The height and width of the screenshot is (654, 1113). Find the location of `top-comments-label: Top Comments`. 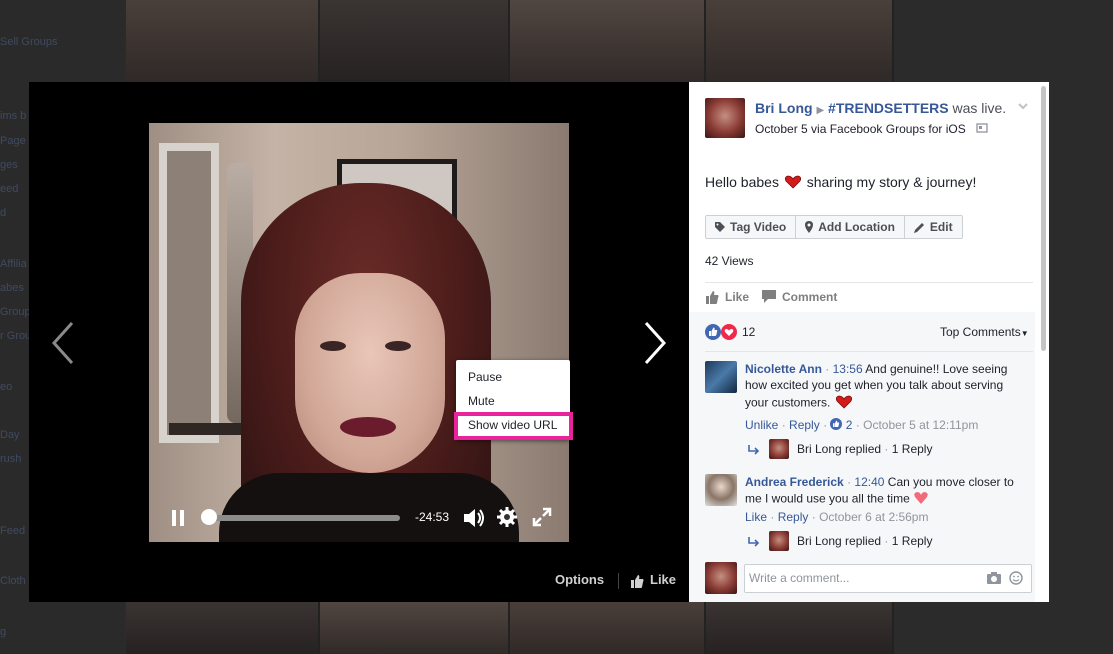

top-comments-label: Top Comments is located at coordinates (980, 332).